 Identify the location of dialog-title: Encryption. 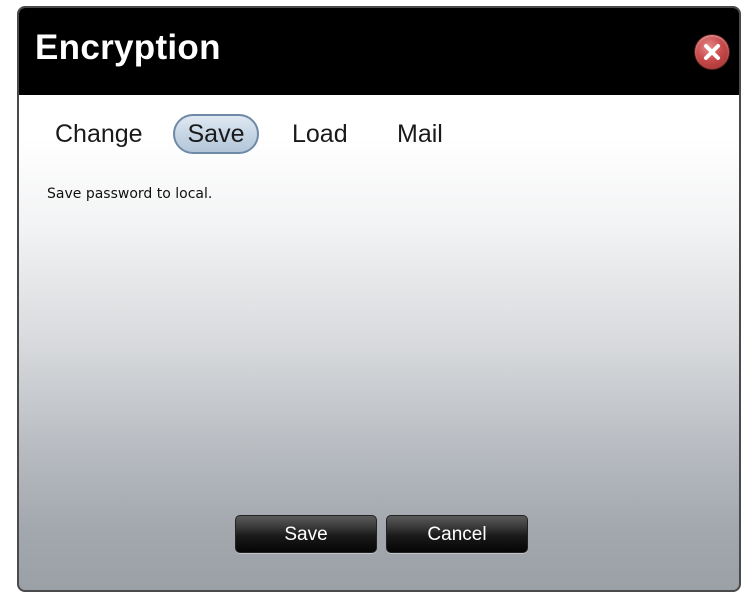
(128, 47).